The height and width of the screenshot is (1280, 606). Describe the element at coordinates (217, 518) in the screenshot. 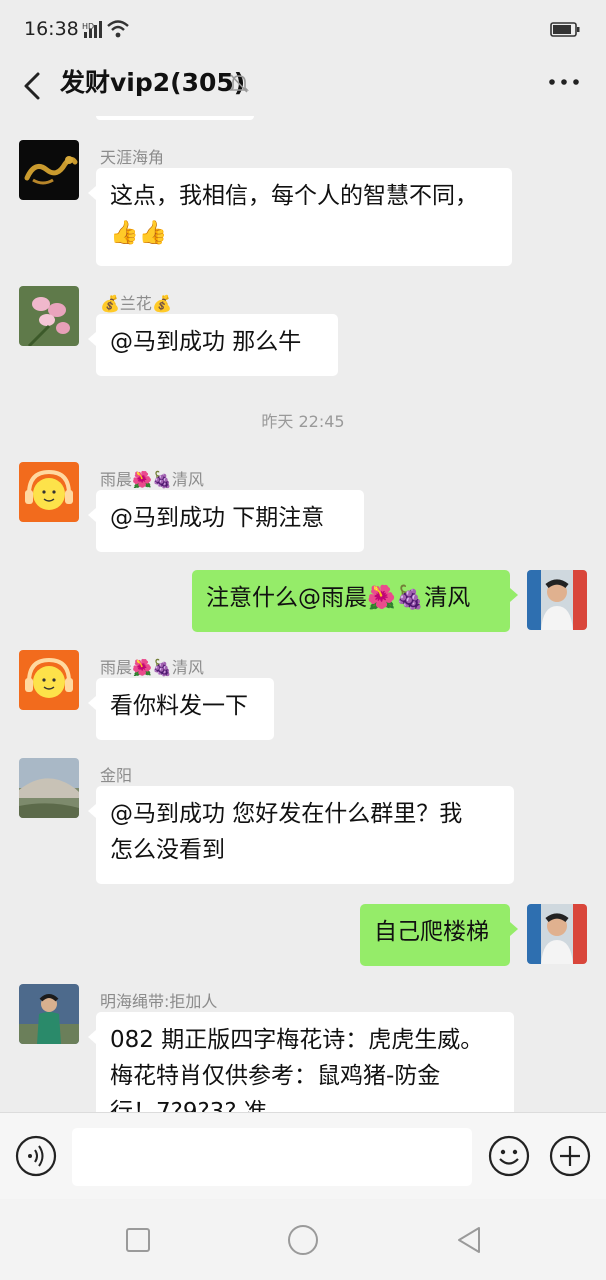

I see `message-text: @马到成功 下期注意` at that location.